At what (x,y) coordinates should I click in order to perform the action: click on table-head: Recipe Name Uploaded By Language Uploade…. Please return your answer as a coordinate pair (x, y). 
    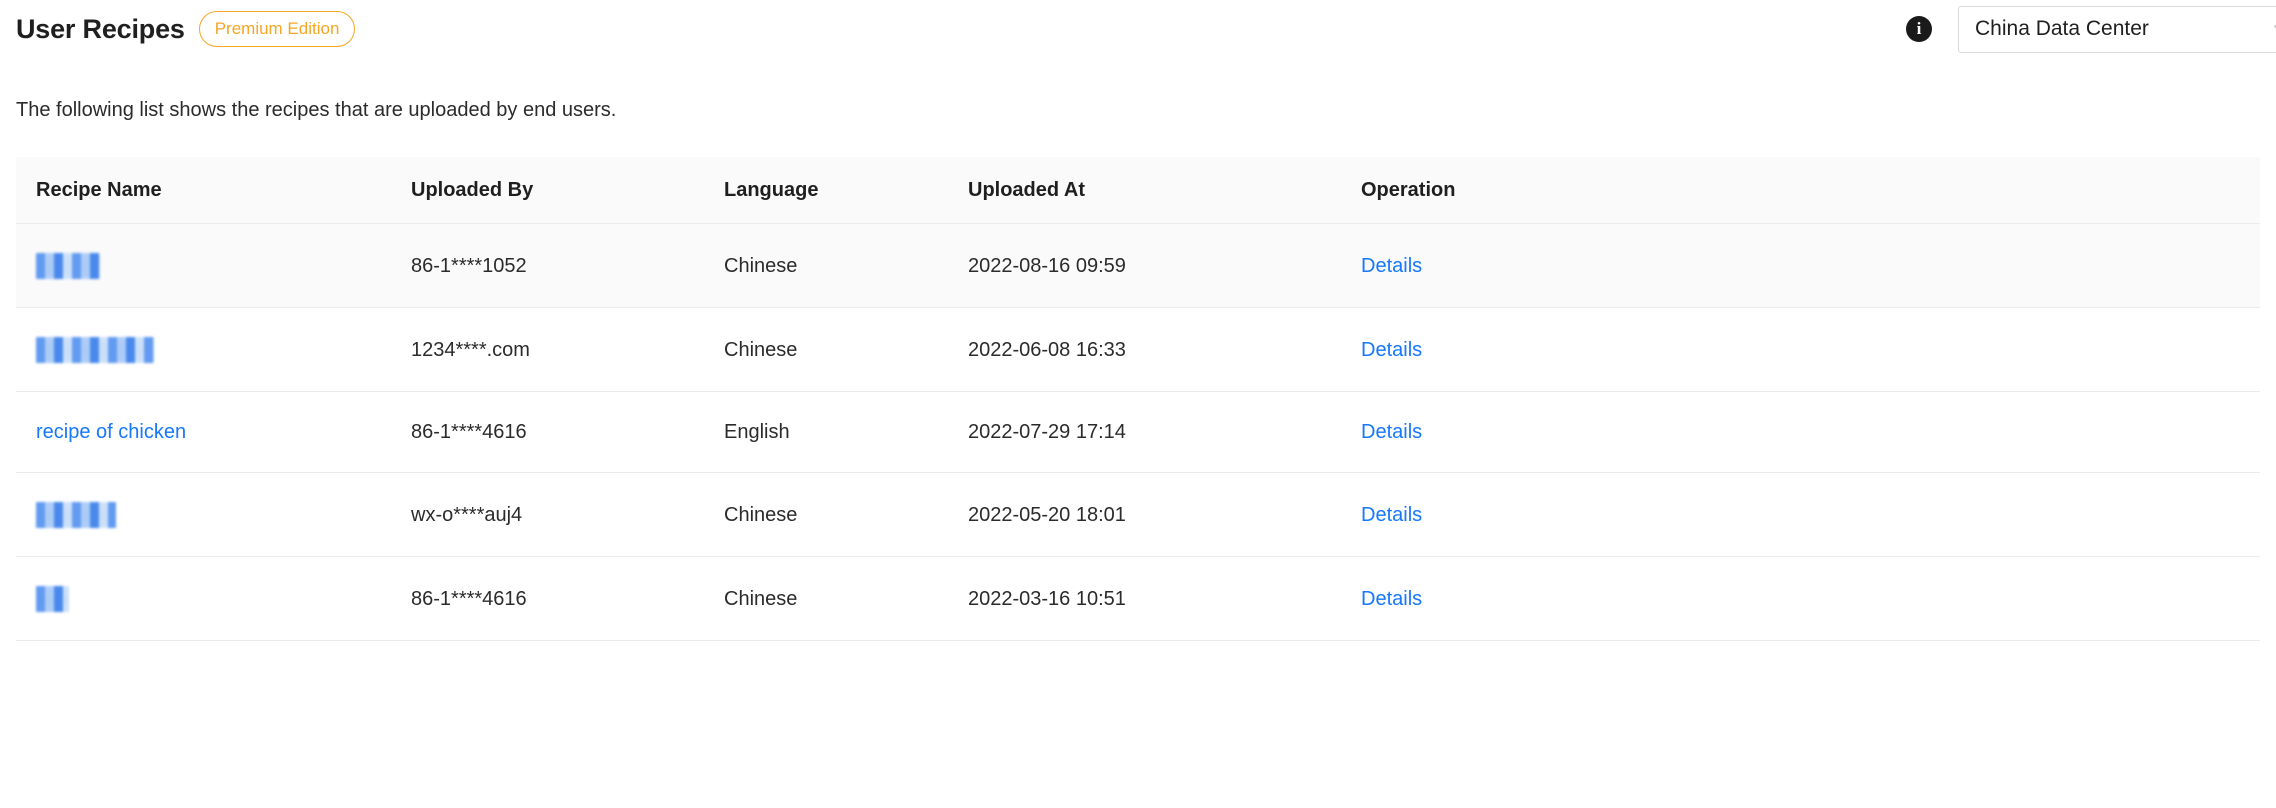
    Looking at the image, I should click on (1138, 190).